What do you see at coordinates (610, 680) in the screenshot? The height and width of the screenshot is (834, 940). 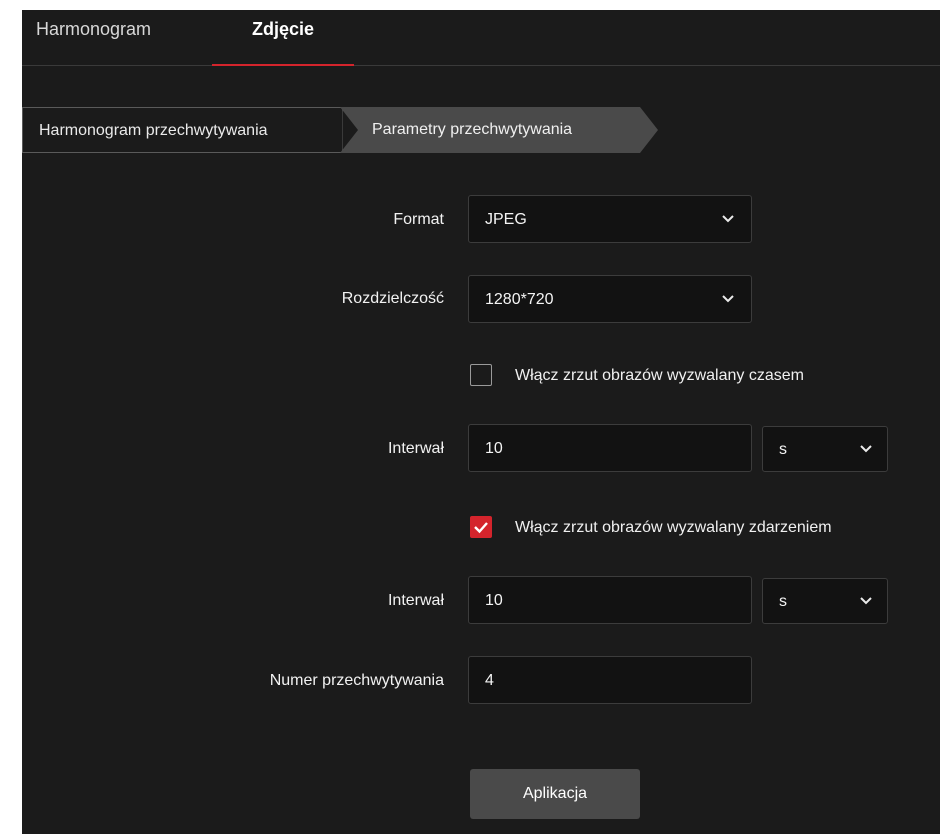 I see `capture-number-input: 4` at bounding box center [610, 680].